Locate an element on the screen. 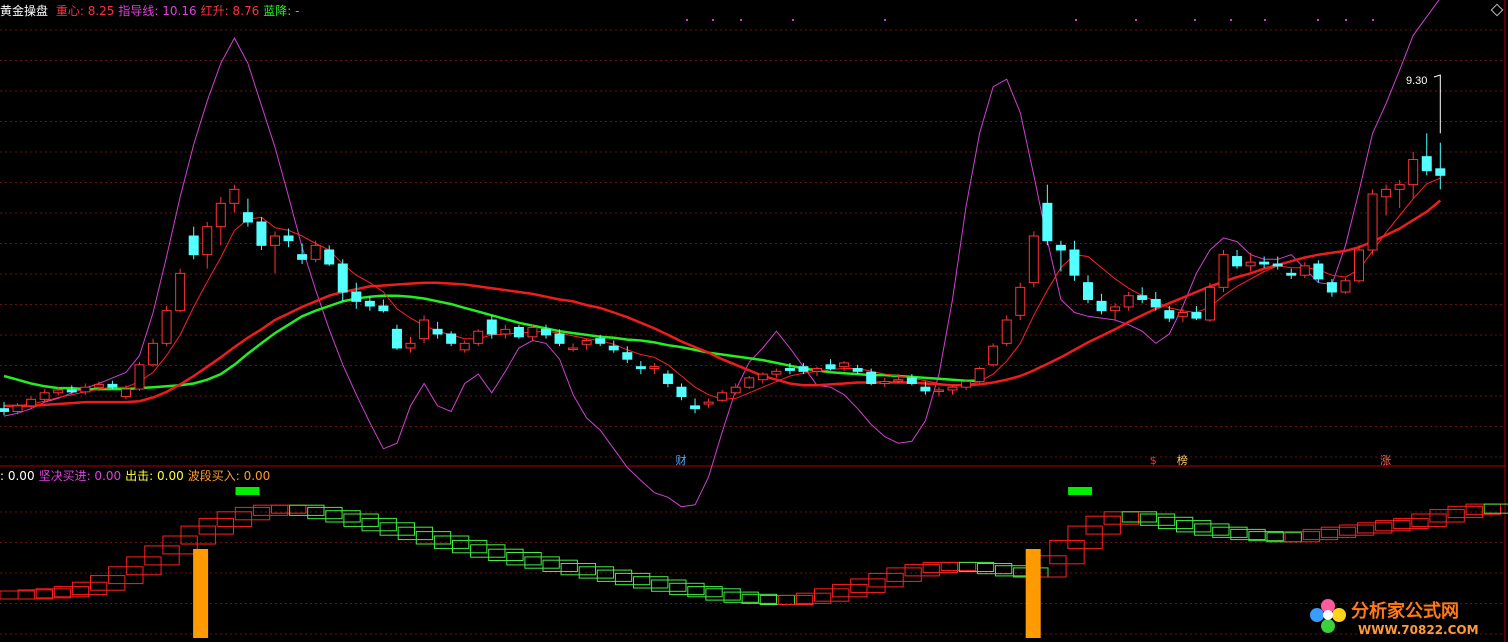  main-indicator-header: 黄金操盘 重心: 8.25 指导线: 10.16 红升: 8.76 蓝降: - is located at coordinates (151, 11).